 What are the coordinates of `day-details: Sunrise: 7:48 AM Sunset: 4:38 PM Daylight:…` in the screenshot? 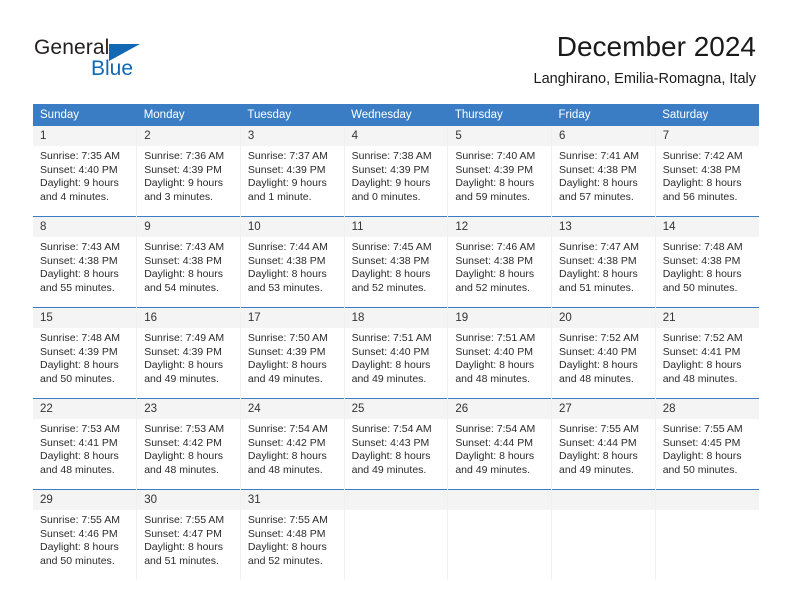 It's located at (707, 266).